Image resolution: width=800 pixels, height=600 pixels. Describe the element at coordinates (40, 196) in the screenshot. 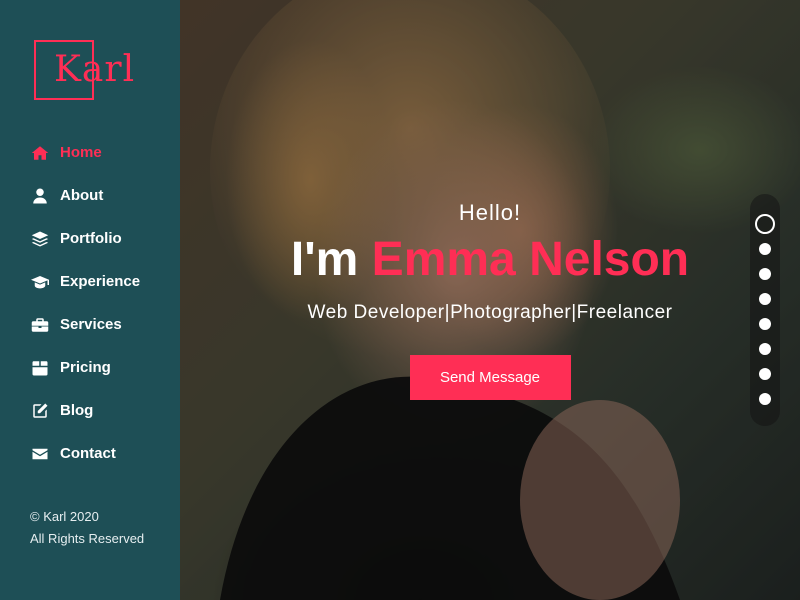

I see `user-icon` at that location.